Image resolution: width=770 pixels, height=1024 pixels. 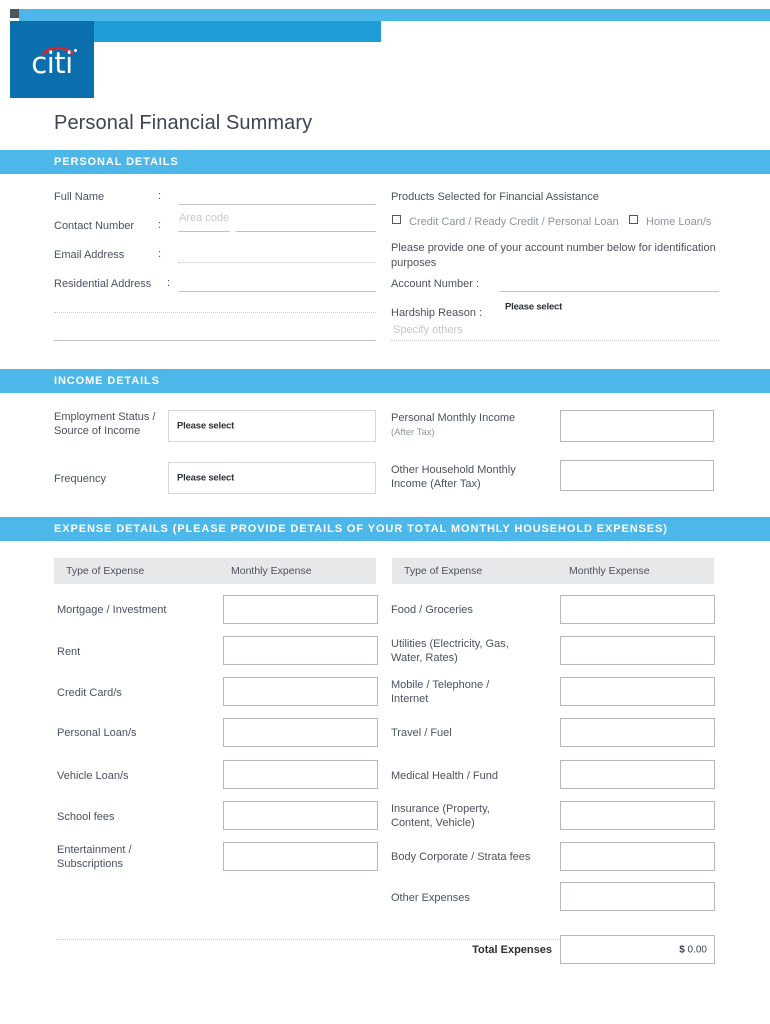 What do you see at coordinates (86, 817) in the screenshot?
I see `expense-left-label-5-line1: School fees` at bounding box center [86, 817].